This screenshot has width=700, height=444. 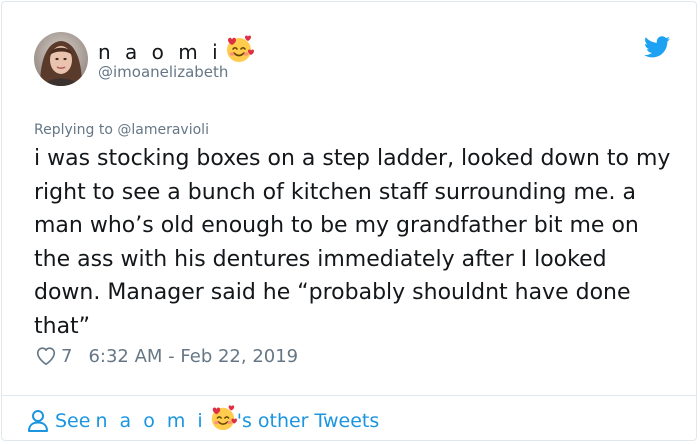 What do you see at coordinates (223, 420) in the screenshot?
I see `smiling-face-with-hearts-icon` at bounding box center [223, 420].